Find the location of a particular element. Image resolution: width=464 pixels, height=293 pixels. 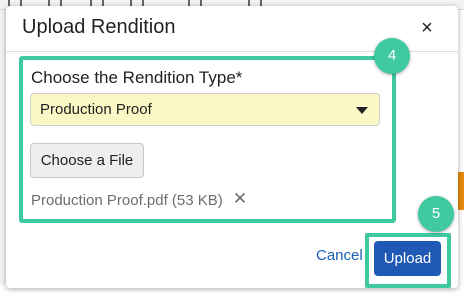

selected-file-name: Production Proof.pdf (53 KB) is located at coordinates (127, 200).